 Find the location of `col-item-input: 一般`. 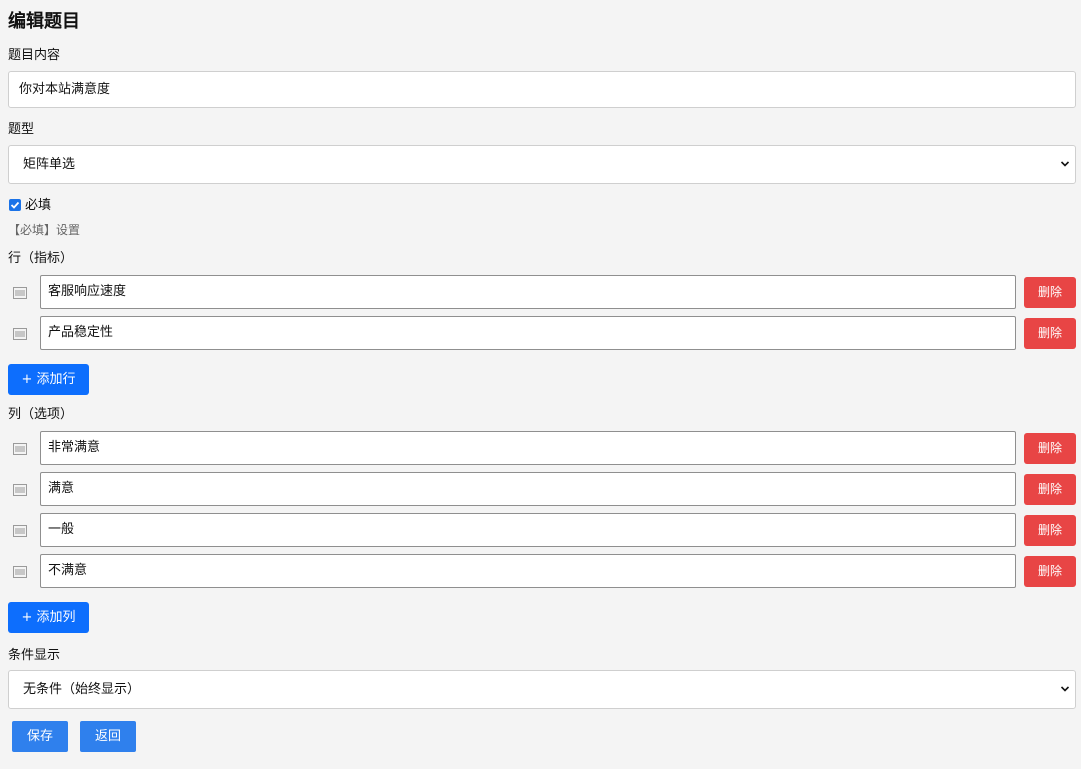

col-item-input: 一般 is located at coordinates (528, 530).